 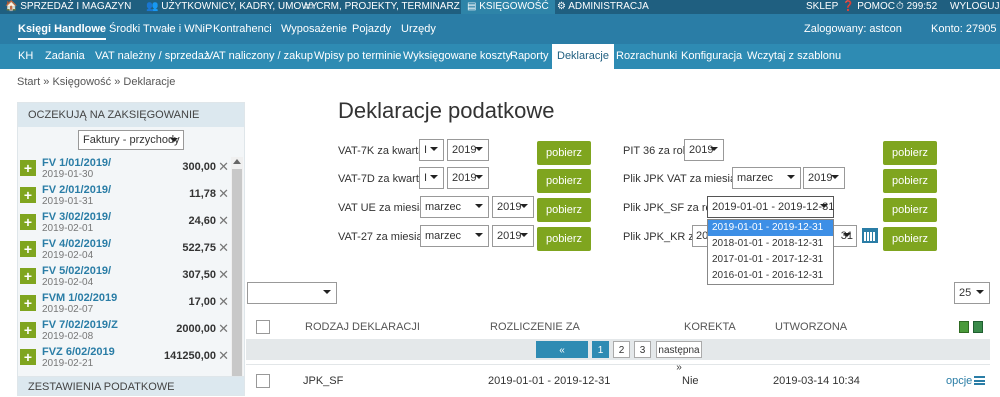 What do you see at coordinates (868, 7) in the screenshot?
I see `help-link: ❓ POMOC` at bounding box center [868, 7].